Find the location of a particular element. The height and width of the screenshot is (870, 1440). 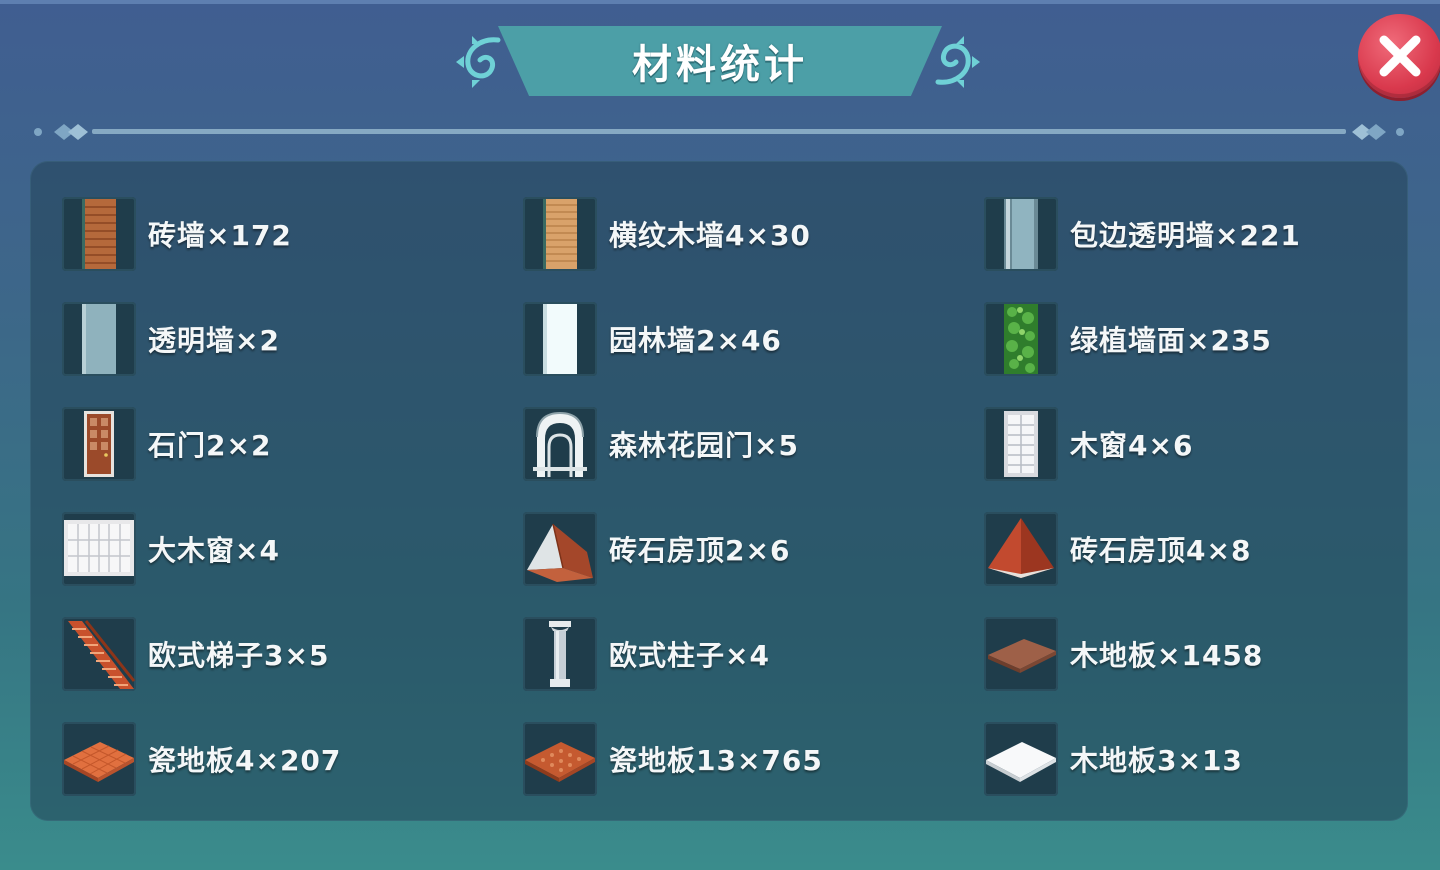

tile-floor-grid-icon is located at coordinates (560, 762).